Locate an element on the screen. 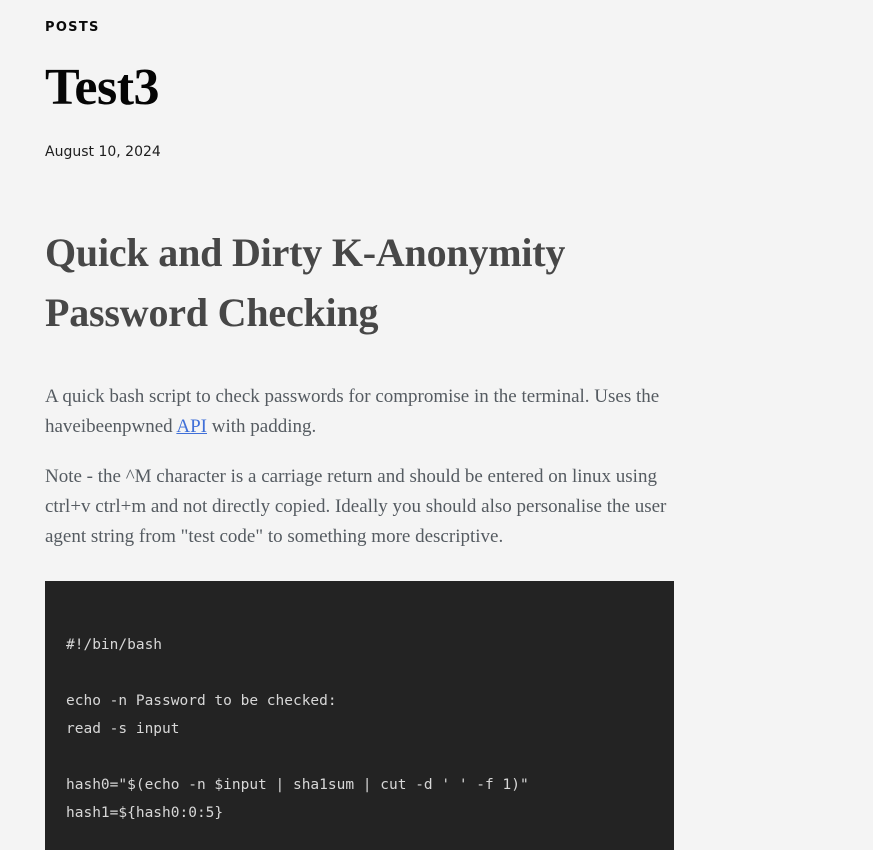 The width and height of the screenshot is (873, 850). post-date: August 10, 2024 is located at coordinates (103, 152).